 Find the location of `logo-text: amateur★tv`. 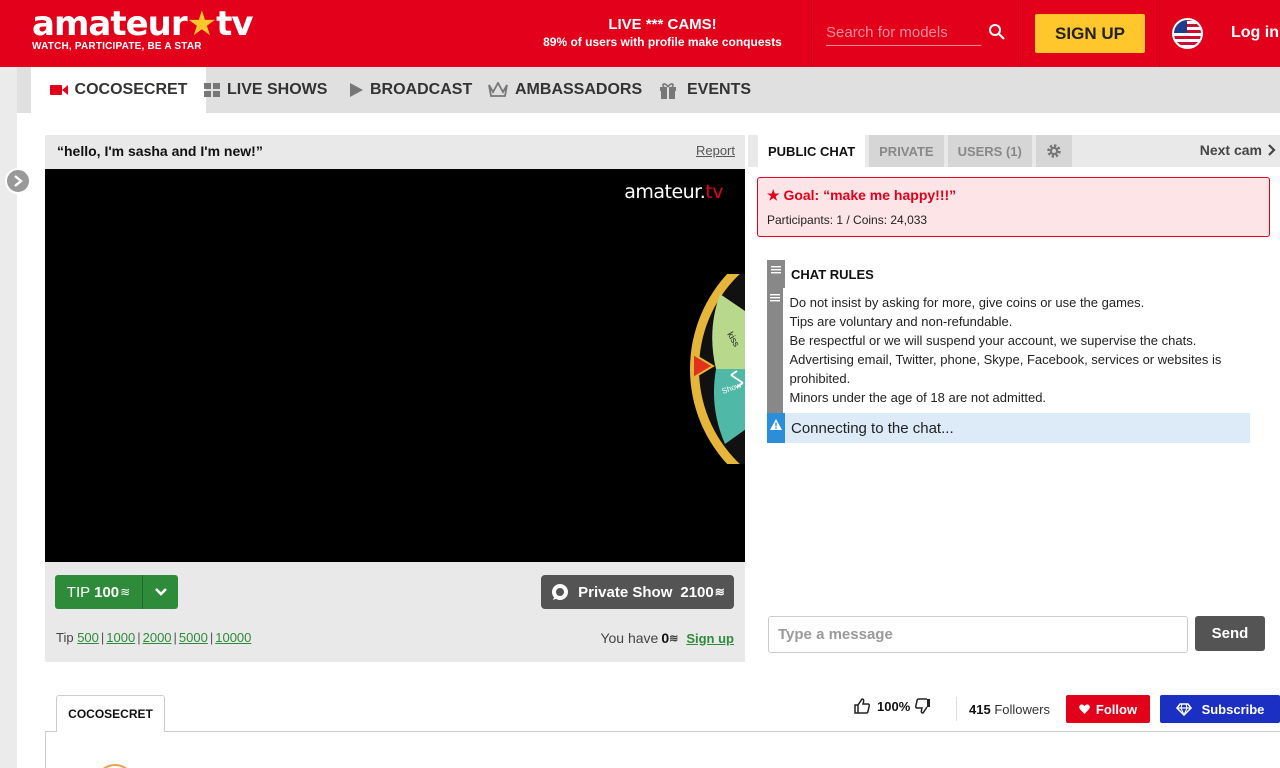

logo-text: amateur★tv is located at coordinates (143, 24).